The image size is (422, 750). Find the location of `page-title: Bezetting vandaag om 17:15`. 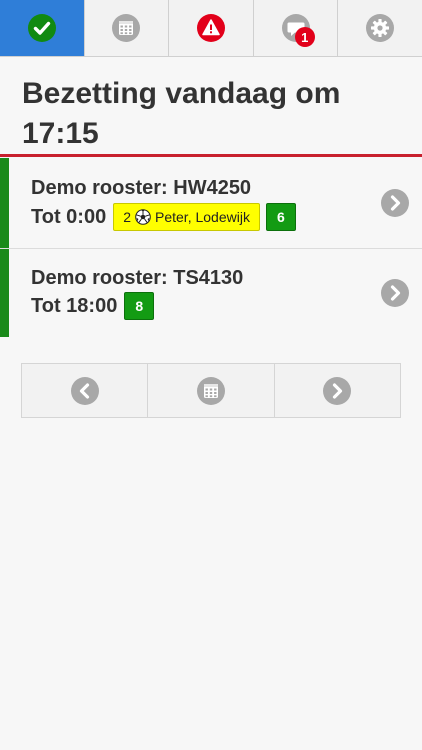

page-title: Bezetting vandaag om 17:15 is located at coordinates (181, 113).